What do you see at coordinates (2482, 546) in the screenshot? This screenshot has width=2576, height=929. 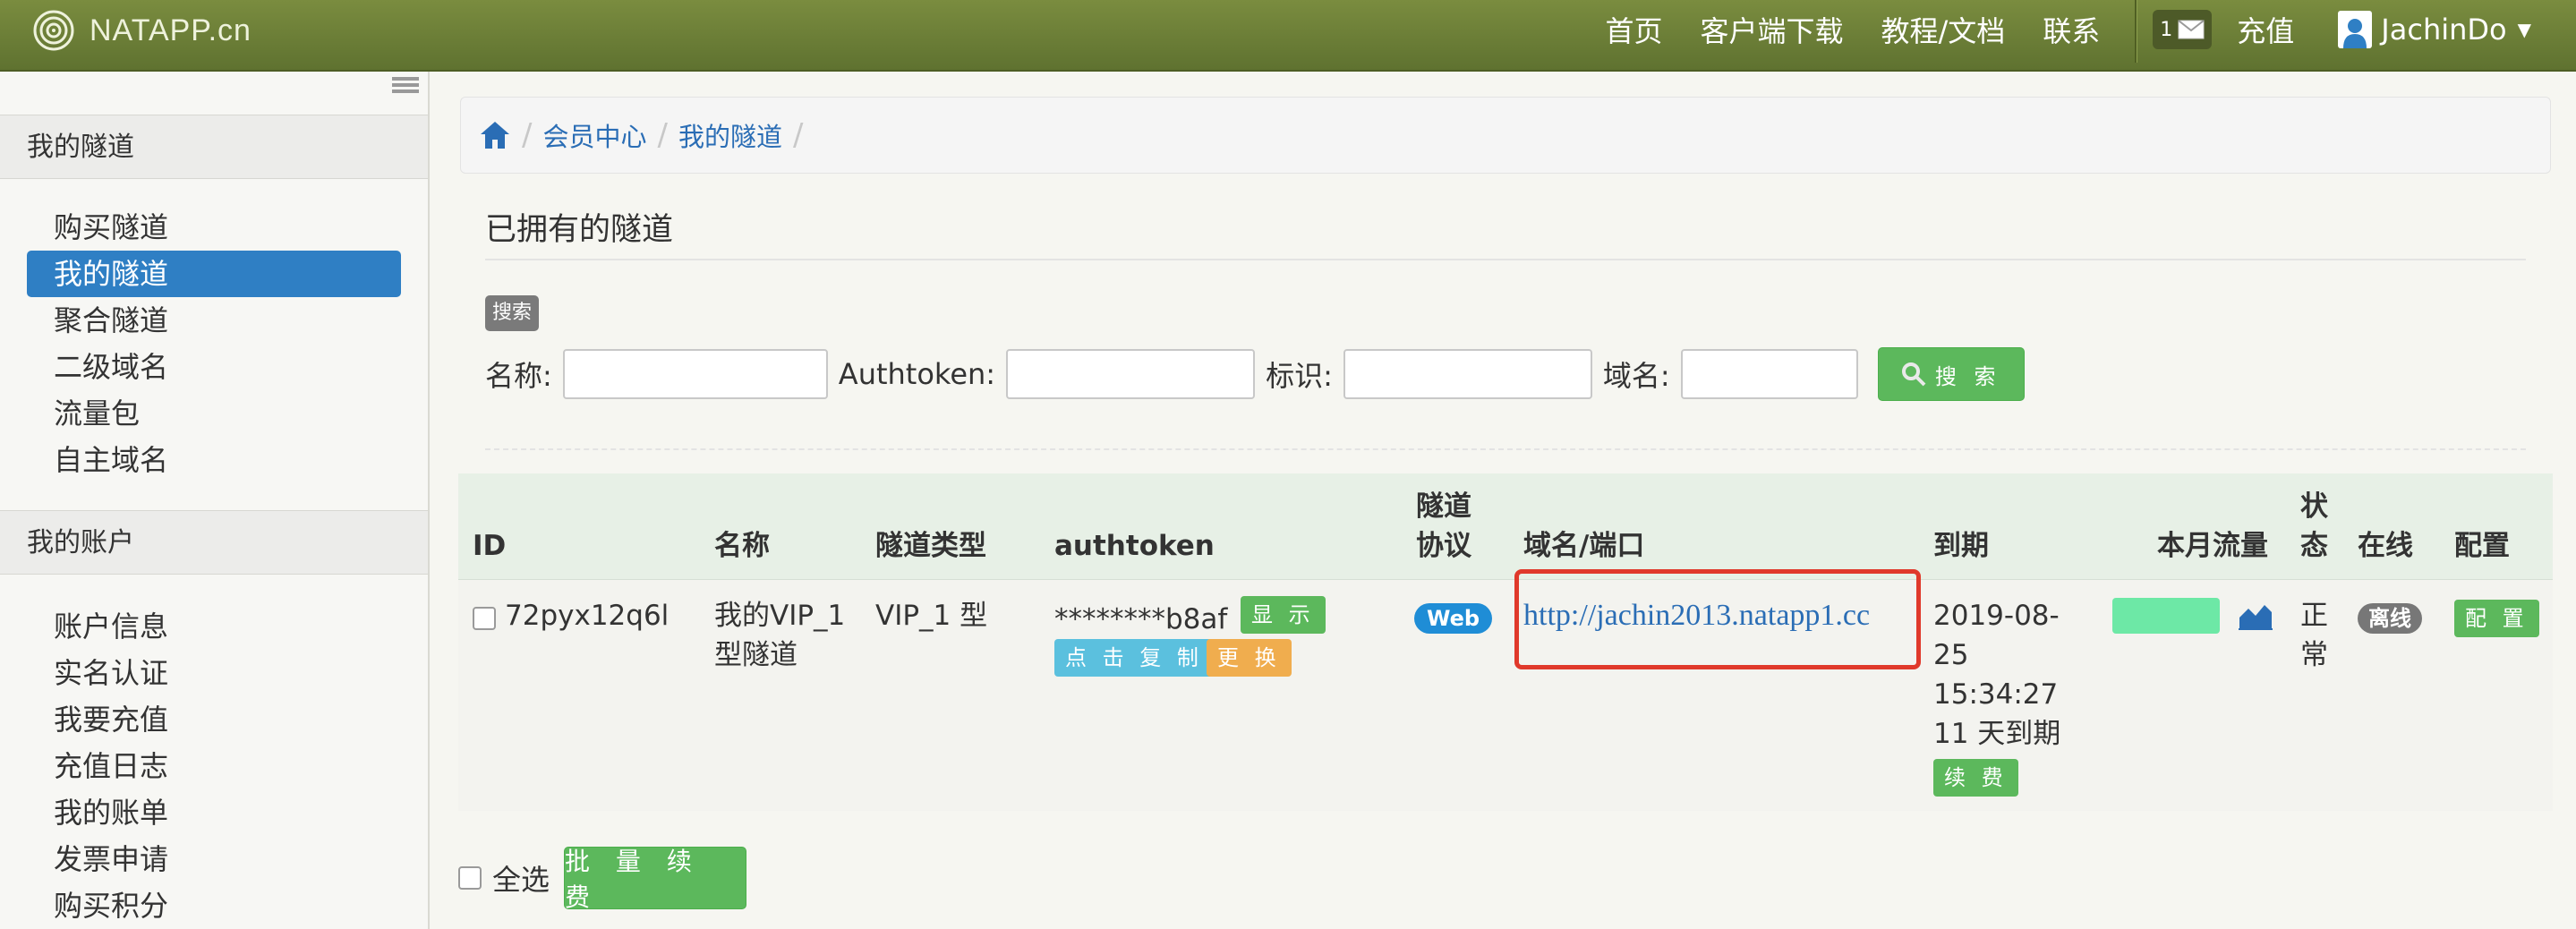 I see `th-config: 配置` at bounding box center [2482, 546].